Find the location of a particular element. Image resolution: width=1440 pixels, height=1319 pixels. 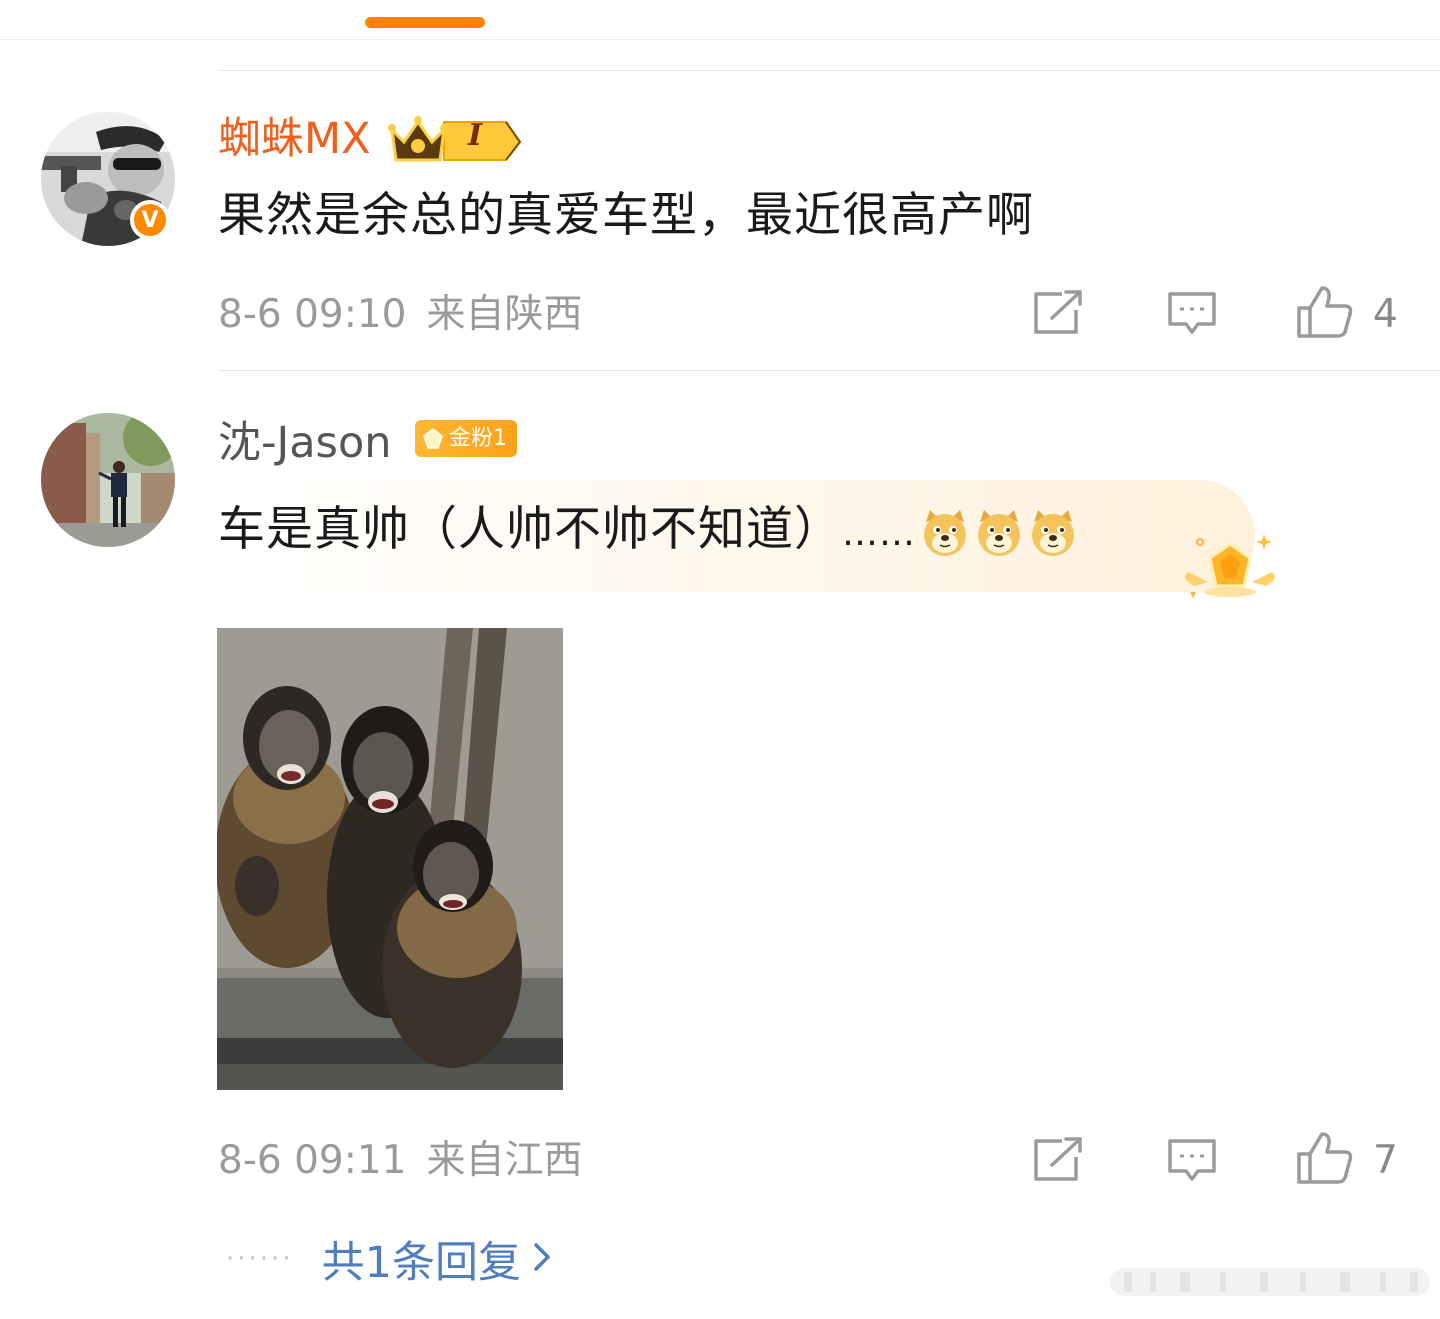

fan-badge: 金粉1 is located at coordinates (466, 438).